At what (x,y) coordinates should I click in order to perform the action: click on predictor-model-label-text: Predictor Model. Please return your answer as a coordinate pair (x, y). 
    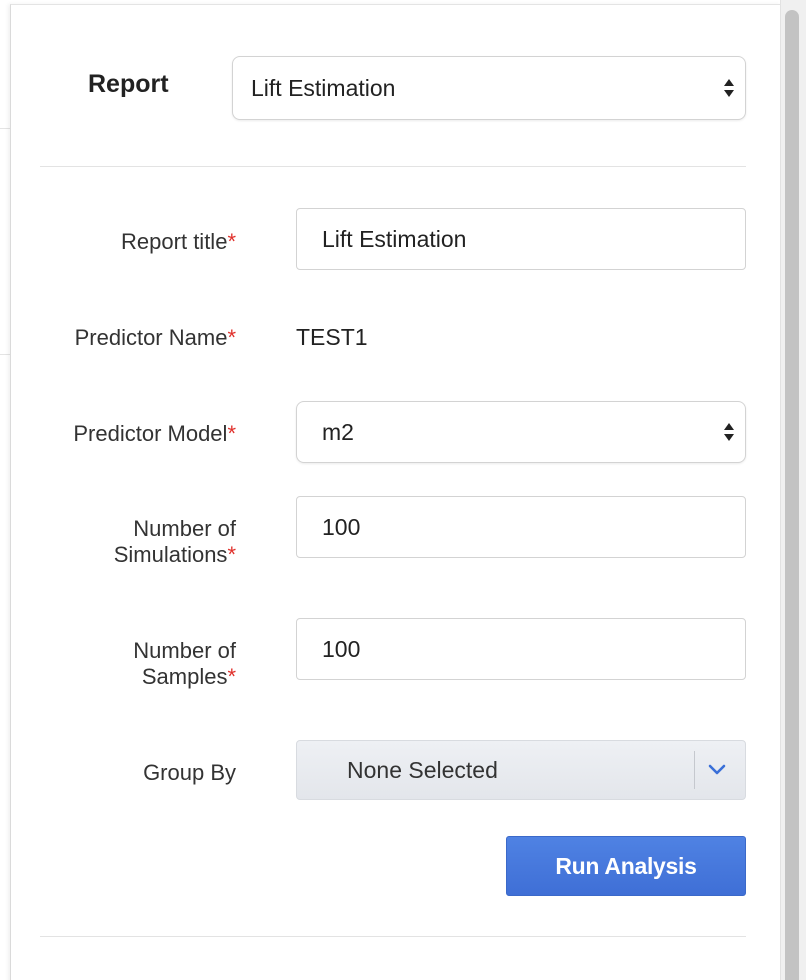
    Looking at the image, I should click on (150, 433).